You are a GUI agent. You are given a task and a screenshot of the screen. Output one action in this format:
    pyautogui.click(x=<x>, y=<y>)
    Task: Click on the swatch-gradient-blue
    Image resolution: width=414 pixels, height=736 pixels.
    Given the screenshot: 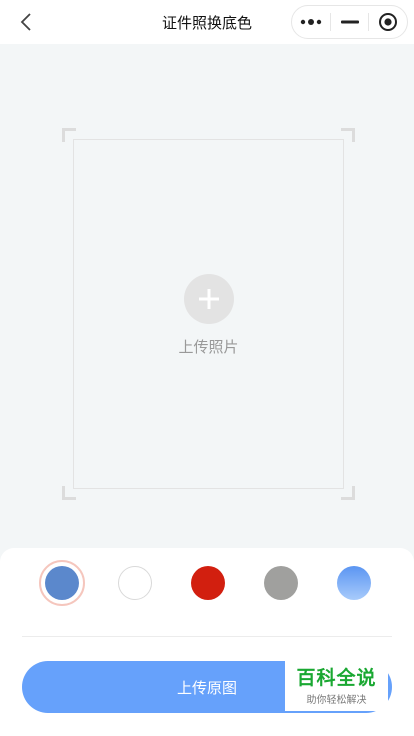 What is the action you would take?
    pyautogui.click(x=354, y=583)
    